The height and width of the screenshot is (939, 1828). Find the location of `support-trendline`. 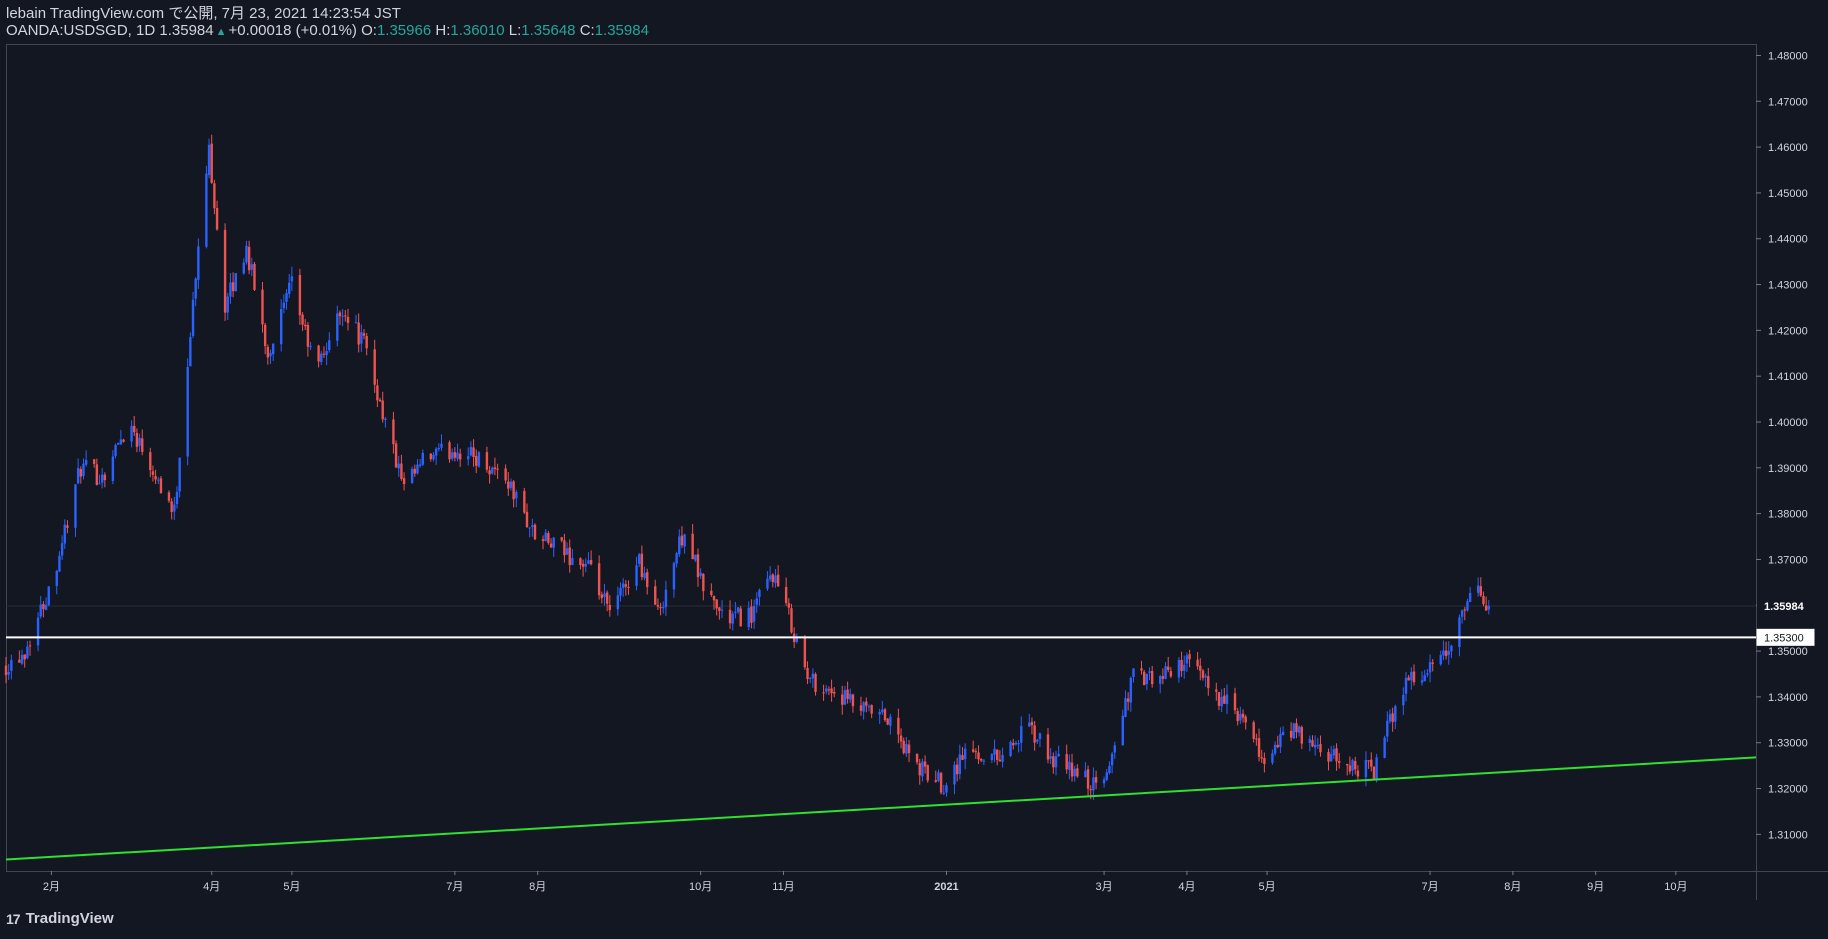

support-trendline is located at coordinates (881, 808).